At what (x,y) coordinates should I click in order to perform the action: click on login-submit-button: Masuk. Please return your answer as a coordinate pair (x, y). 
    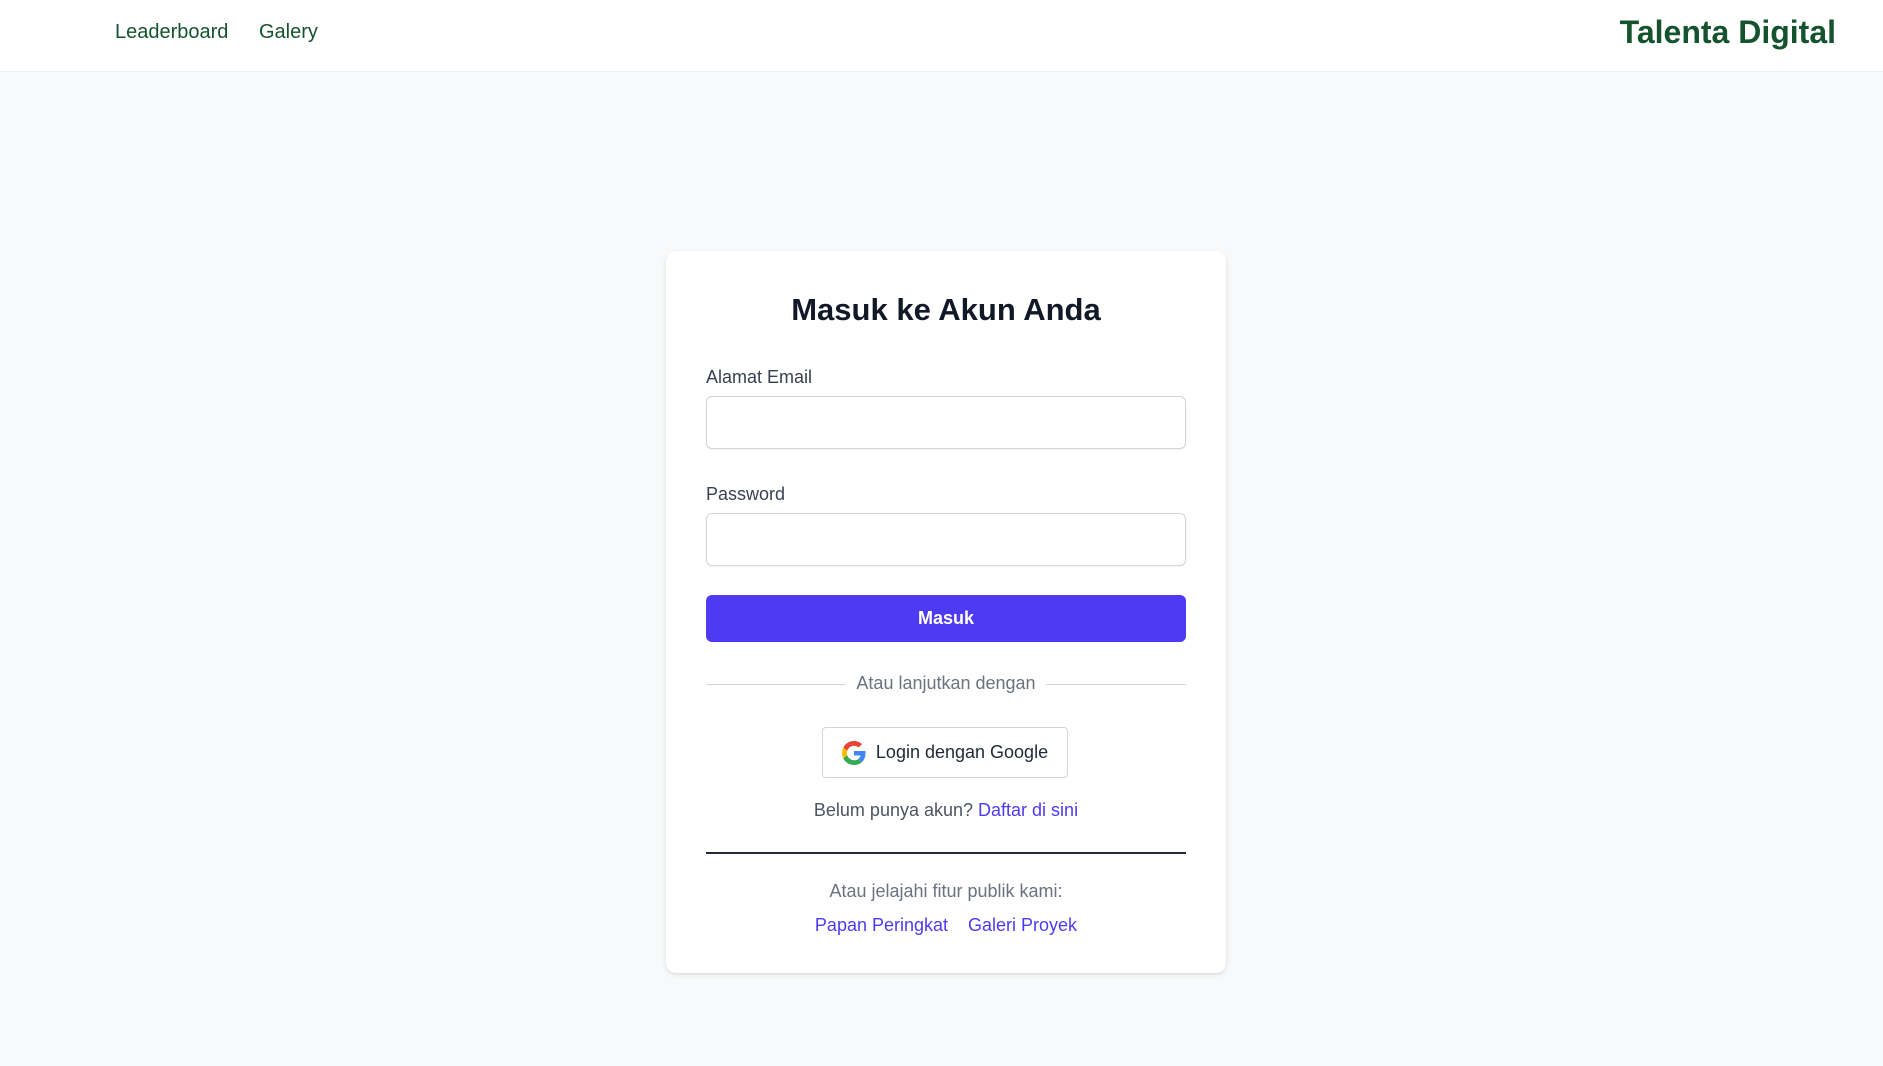
    Looking at the image, I should click on (946, 618).